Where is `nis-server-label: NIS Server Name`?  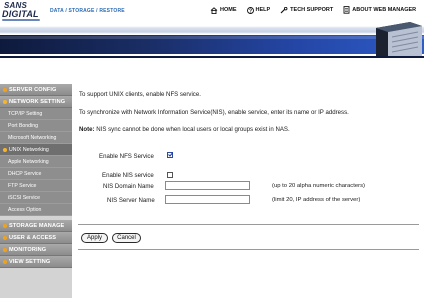
nis-server-label: NIS Server Name is located at coordinates (131, 200).